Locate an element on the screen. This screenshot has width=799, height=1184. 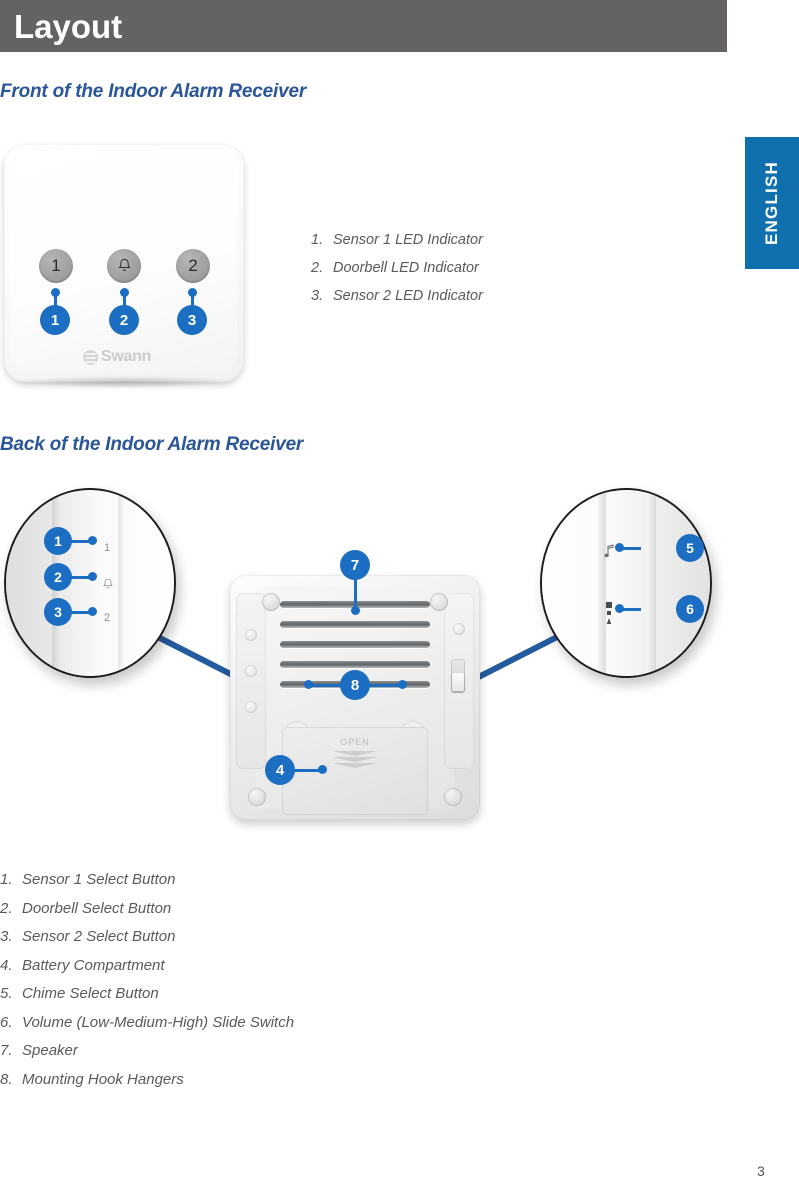
magnifier-left-background is located at coordinates (90, 583).